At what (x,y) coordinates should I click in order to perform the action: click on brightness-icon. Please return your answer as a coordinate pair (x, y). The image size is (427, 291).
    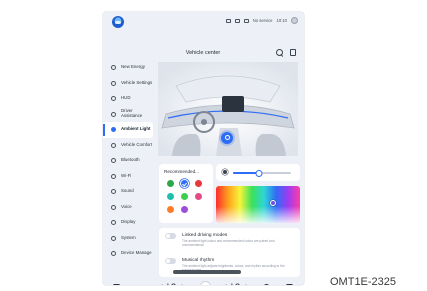
    Looking at the image, I should click on (225, 172).